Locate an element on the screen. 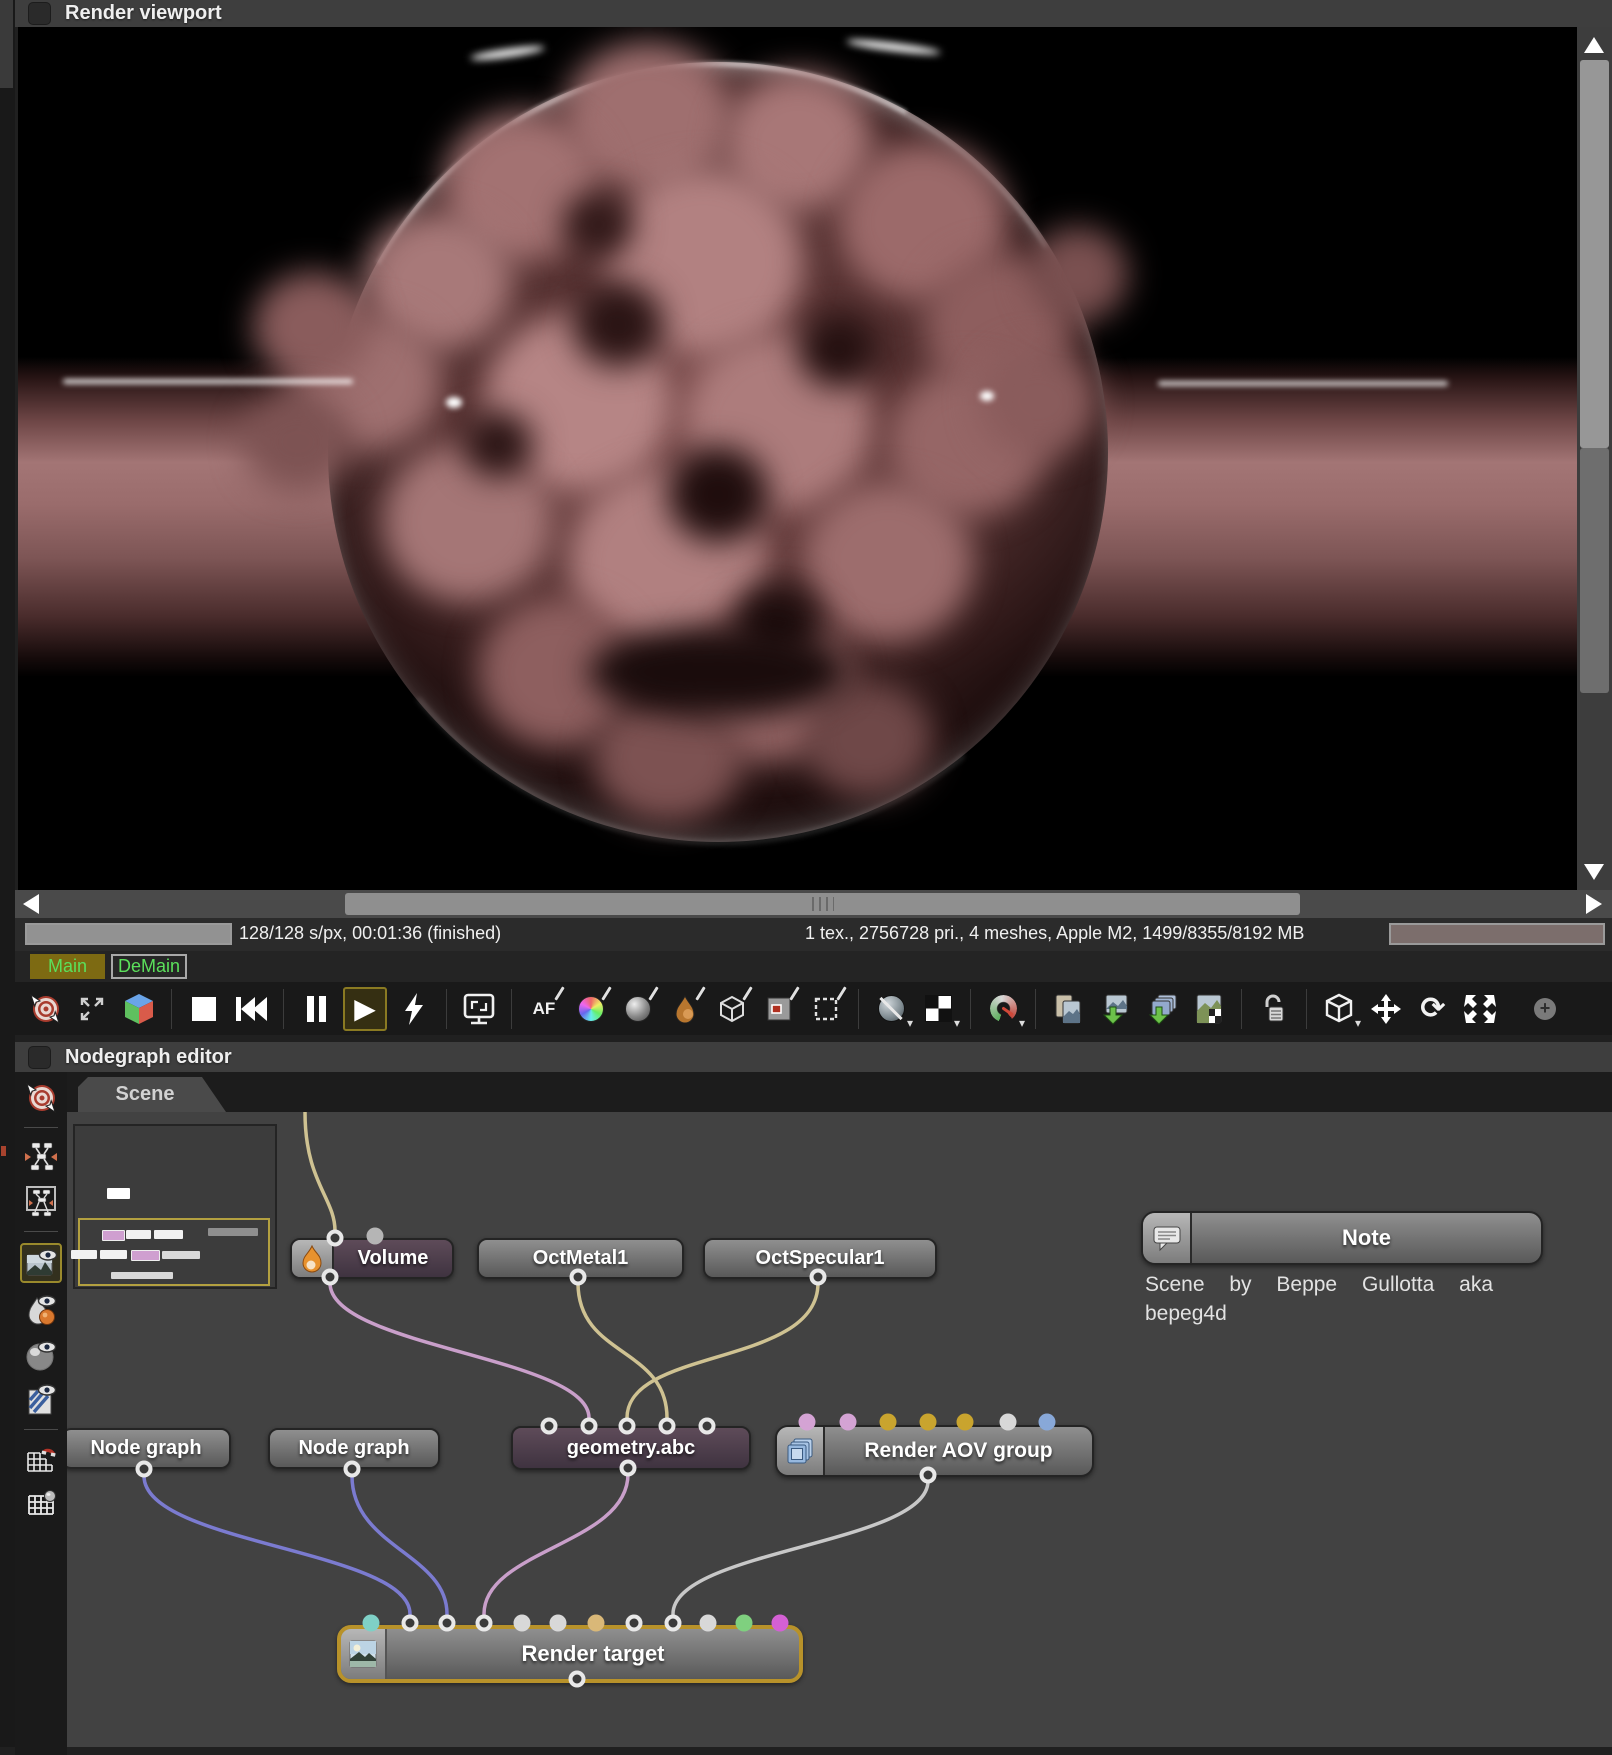 This screenshot has height=1755, width=1612. expand-nodes-frame-icon is located at coordinates (41, 1202).